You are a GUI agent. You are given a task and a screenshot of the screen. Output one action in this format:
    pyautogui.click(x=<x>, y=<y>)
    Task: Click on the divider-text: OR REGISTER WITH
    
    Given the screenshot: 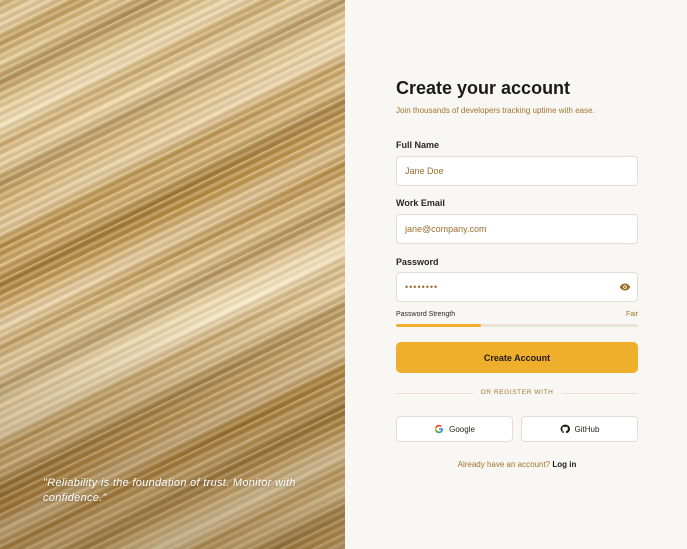 What is the action you would take?
    pyautogui.click(x=517, y=392)
    